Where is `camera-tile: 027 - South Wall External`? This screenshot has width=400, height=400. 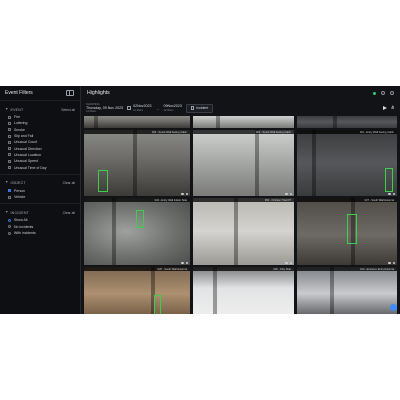 camera-tile: 027 - South Wall External is located at coordinates (347, 231).